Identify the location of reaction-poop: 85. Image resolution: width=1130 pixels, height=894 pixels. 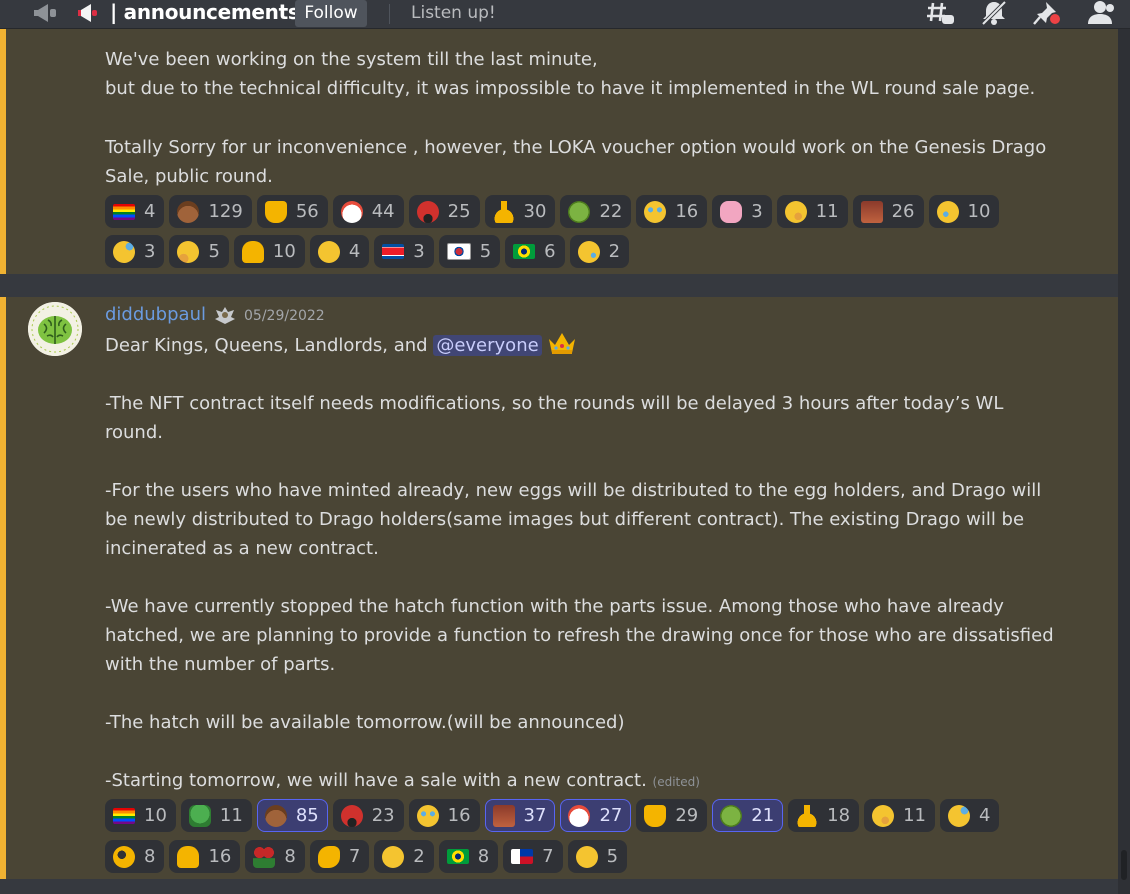
(292, 815).